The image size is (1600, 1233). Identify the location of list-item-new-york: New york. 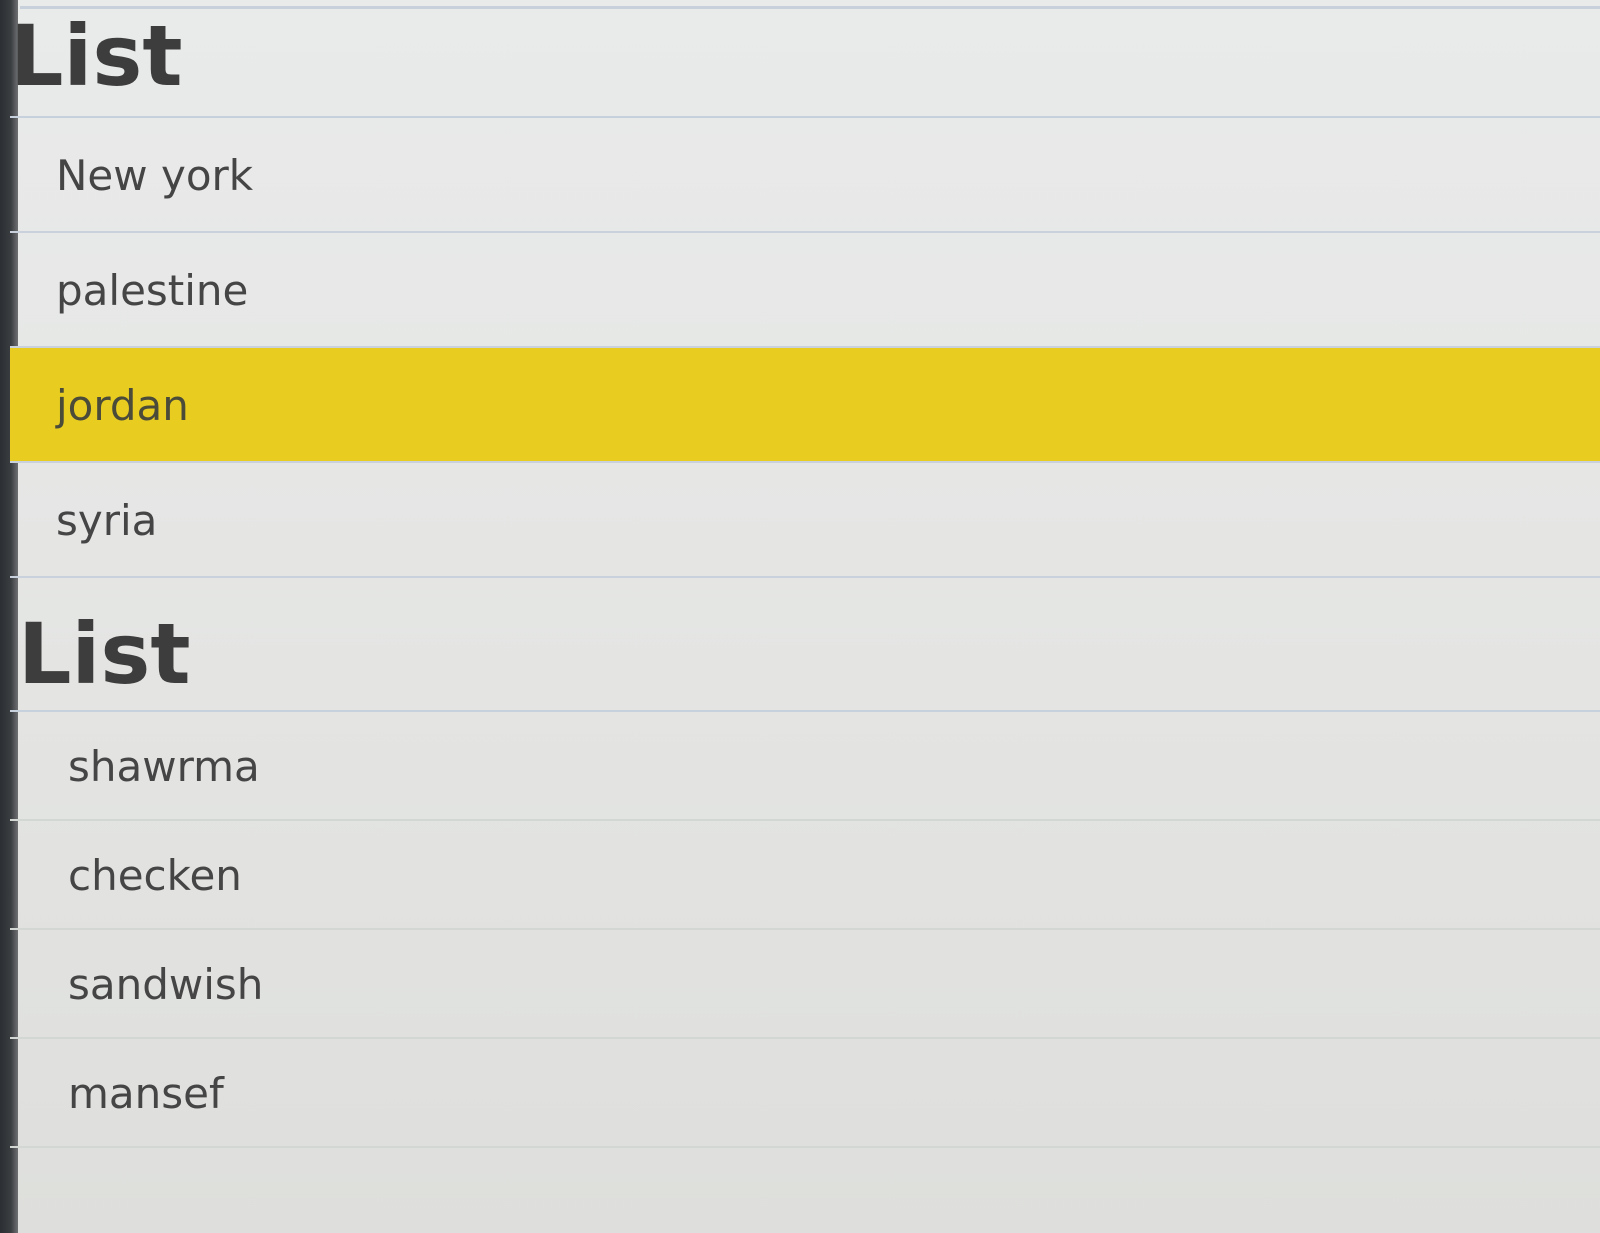
(805, 175).